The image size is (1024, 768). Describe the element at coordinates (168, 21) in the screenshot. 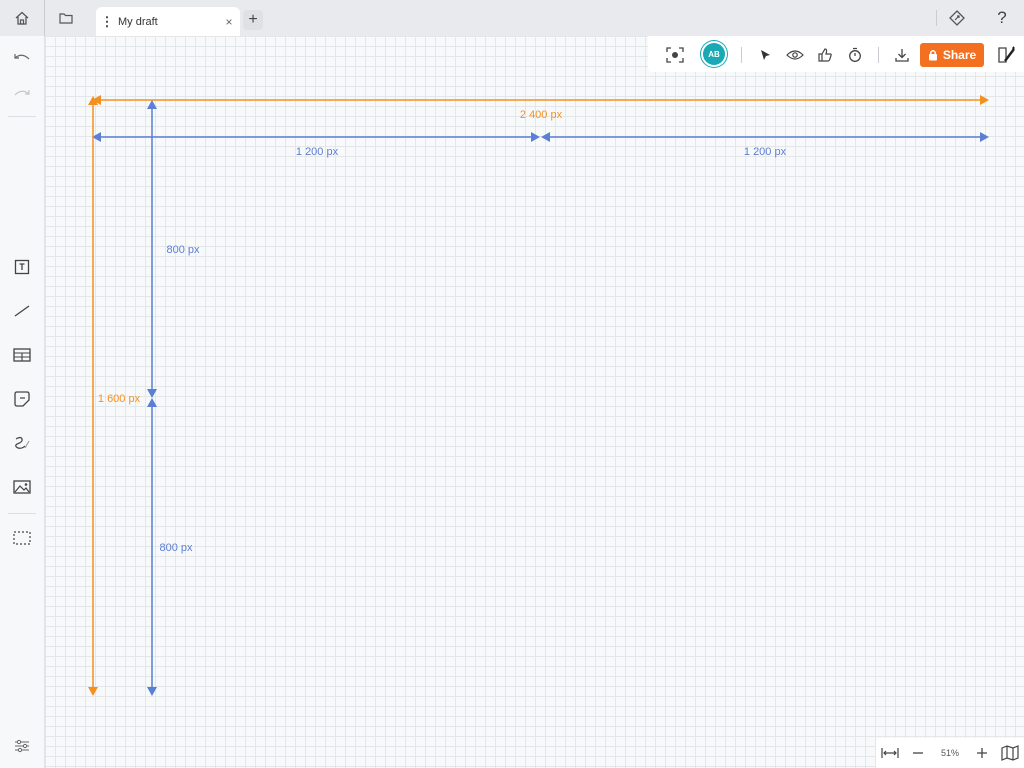

I see `tab-my-draft: ⋮ My draft ×` at that location.